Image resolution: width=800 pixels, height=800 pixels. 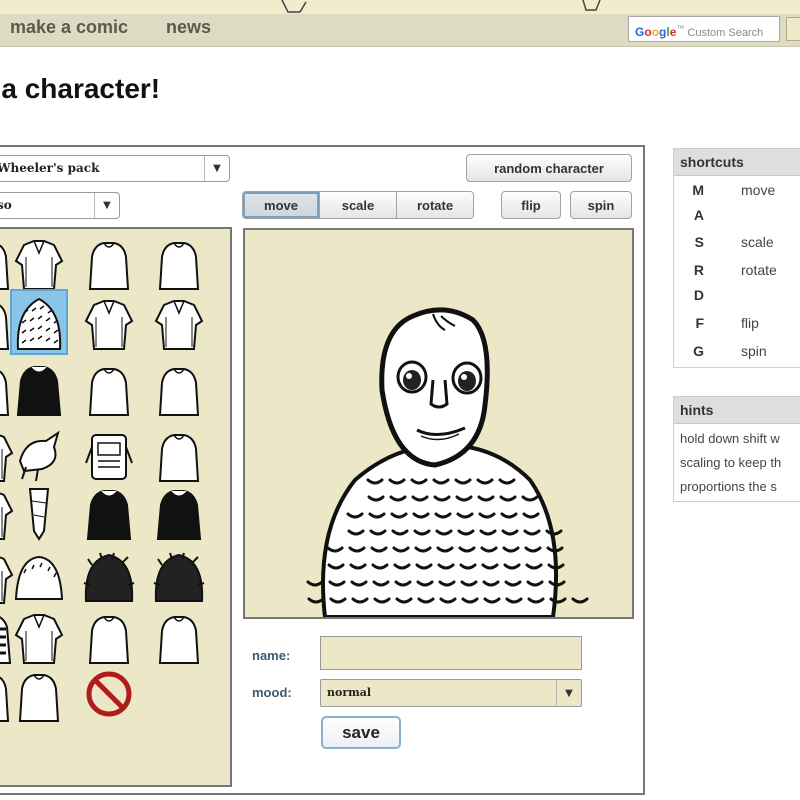 What do you see at coordinates (60, 205) in the screenshot?
I see `category-select: so ▼` at bounding box center [60, 205].